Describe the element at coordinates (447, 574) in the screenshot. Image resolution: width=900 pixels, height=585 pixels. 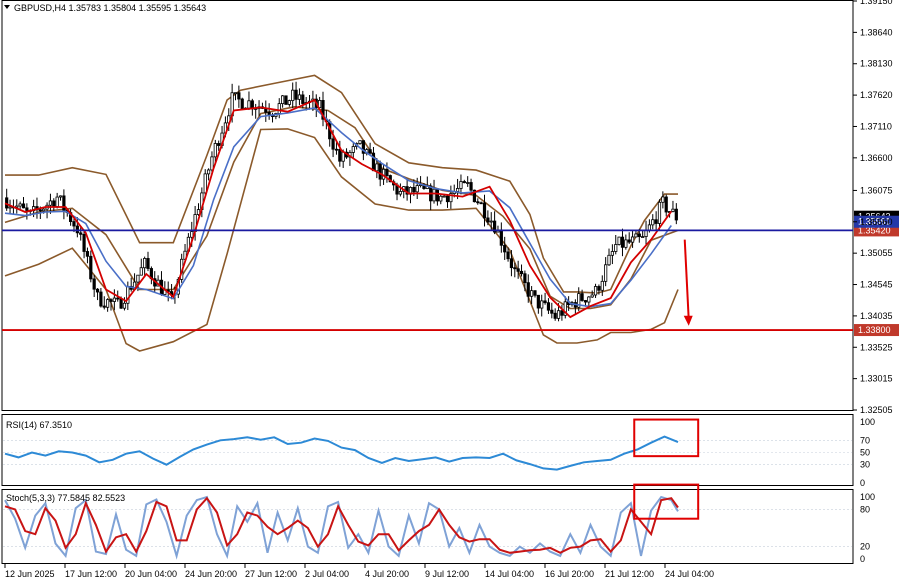
I see `time-axis-label: 9 Jul 12:00` at that location.